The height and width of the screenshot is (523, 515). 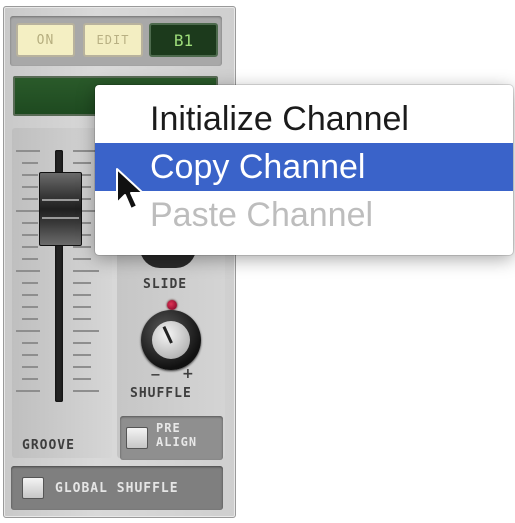 I want to click on groove-label: GROOVE, so click(x=48, y=445).